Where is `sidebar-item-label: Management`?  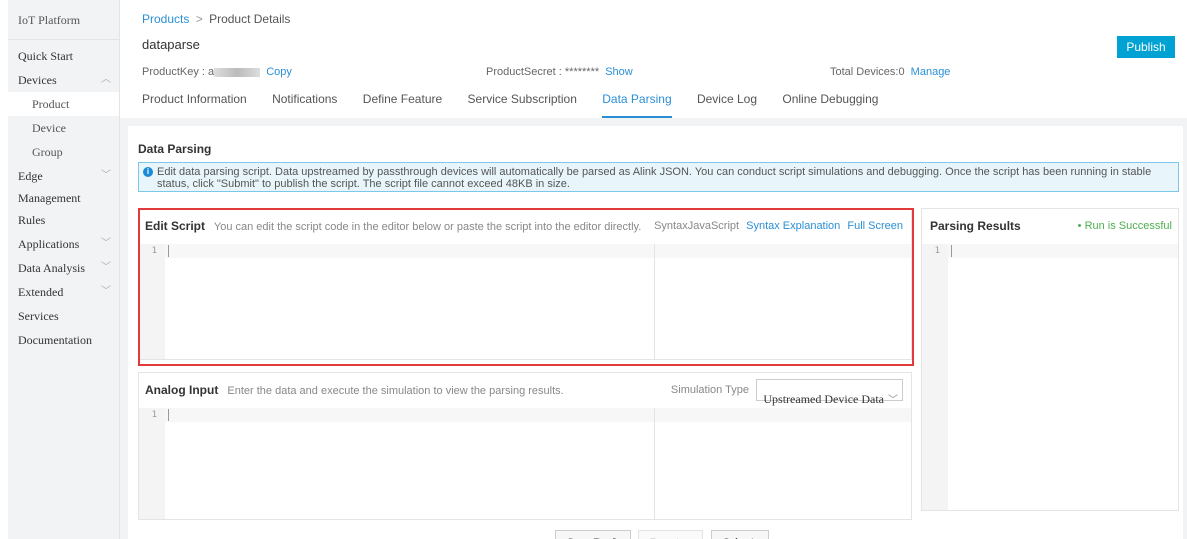 sidebar-item-label: Management is located at coordinates (49, 198).